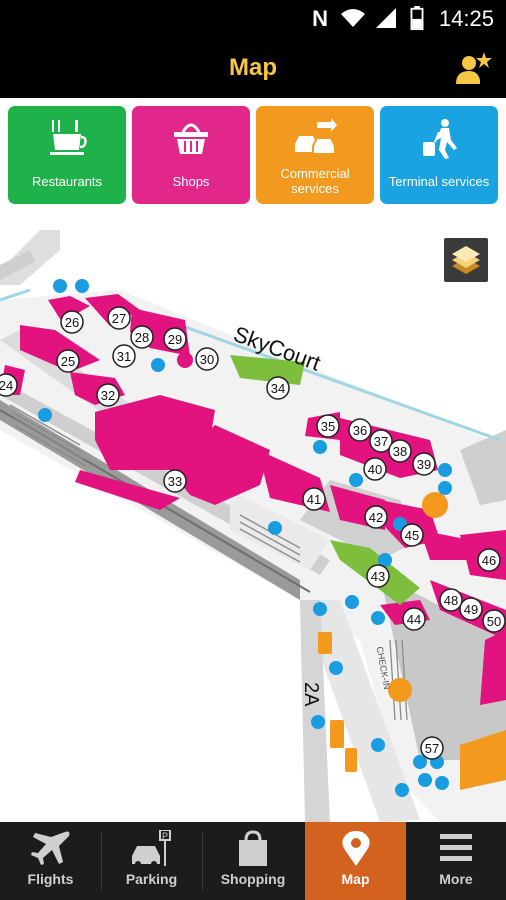 The image size is (506, 900). I want to click on layers-icon, so click(466, 260).